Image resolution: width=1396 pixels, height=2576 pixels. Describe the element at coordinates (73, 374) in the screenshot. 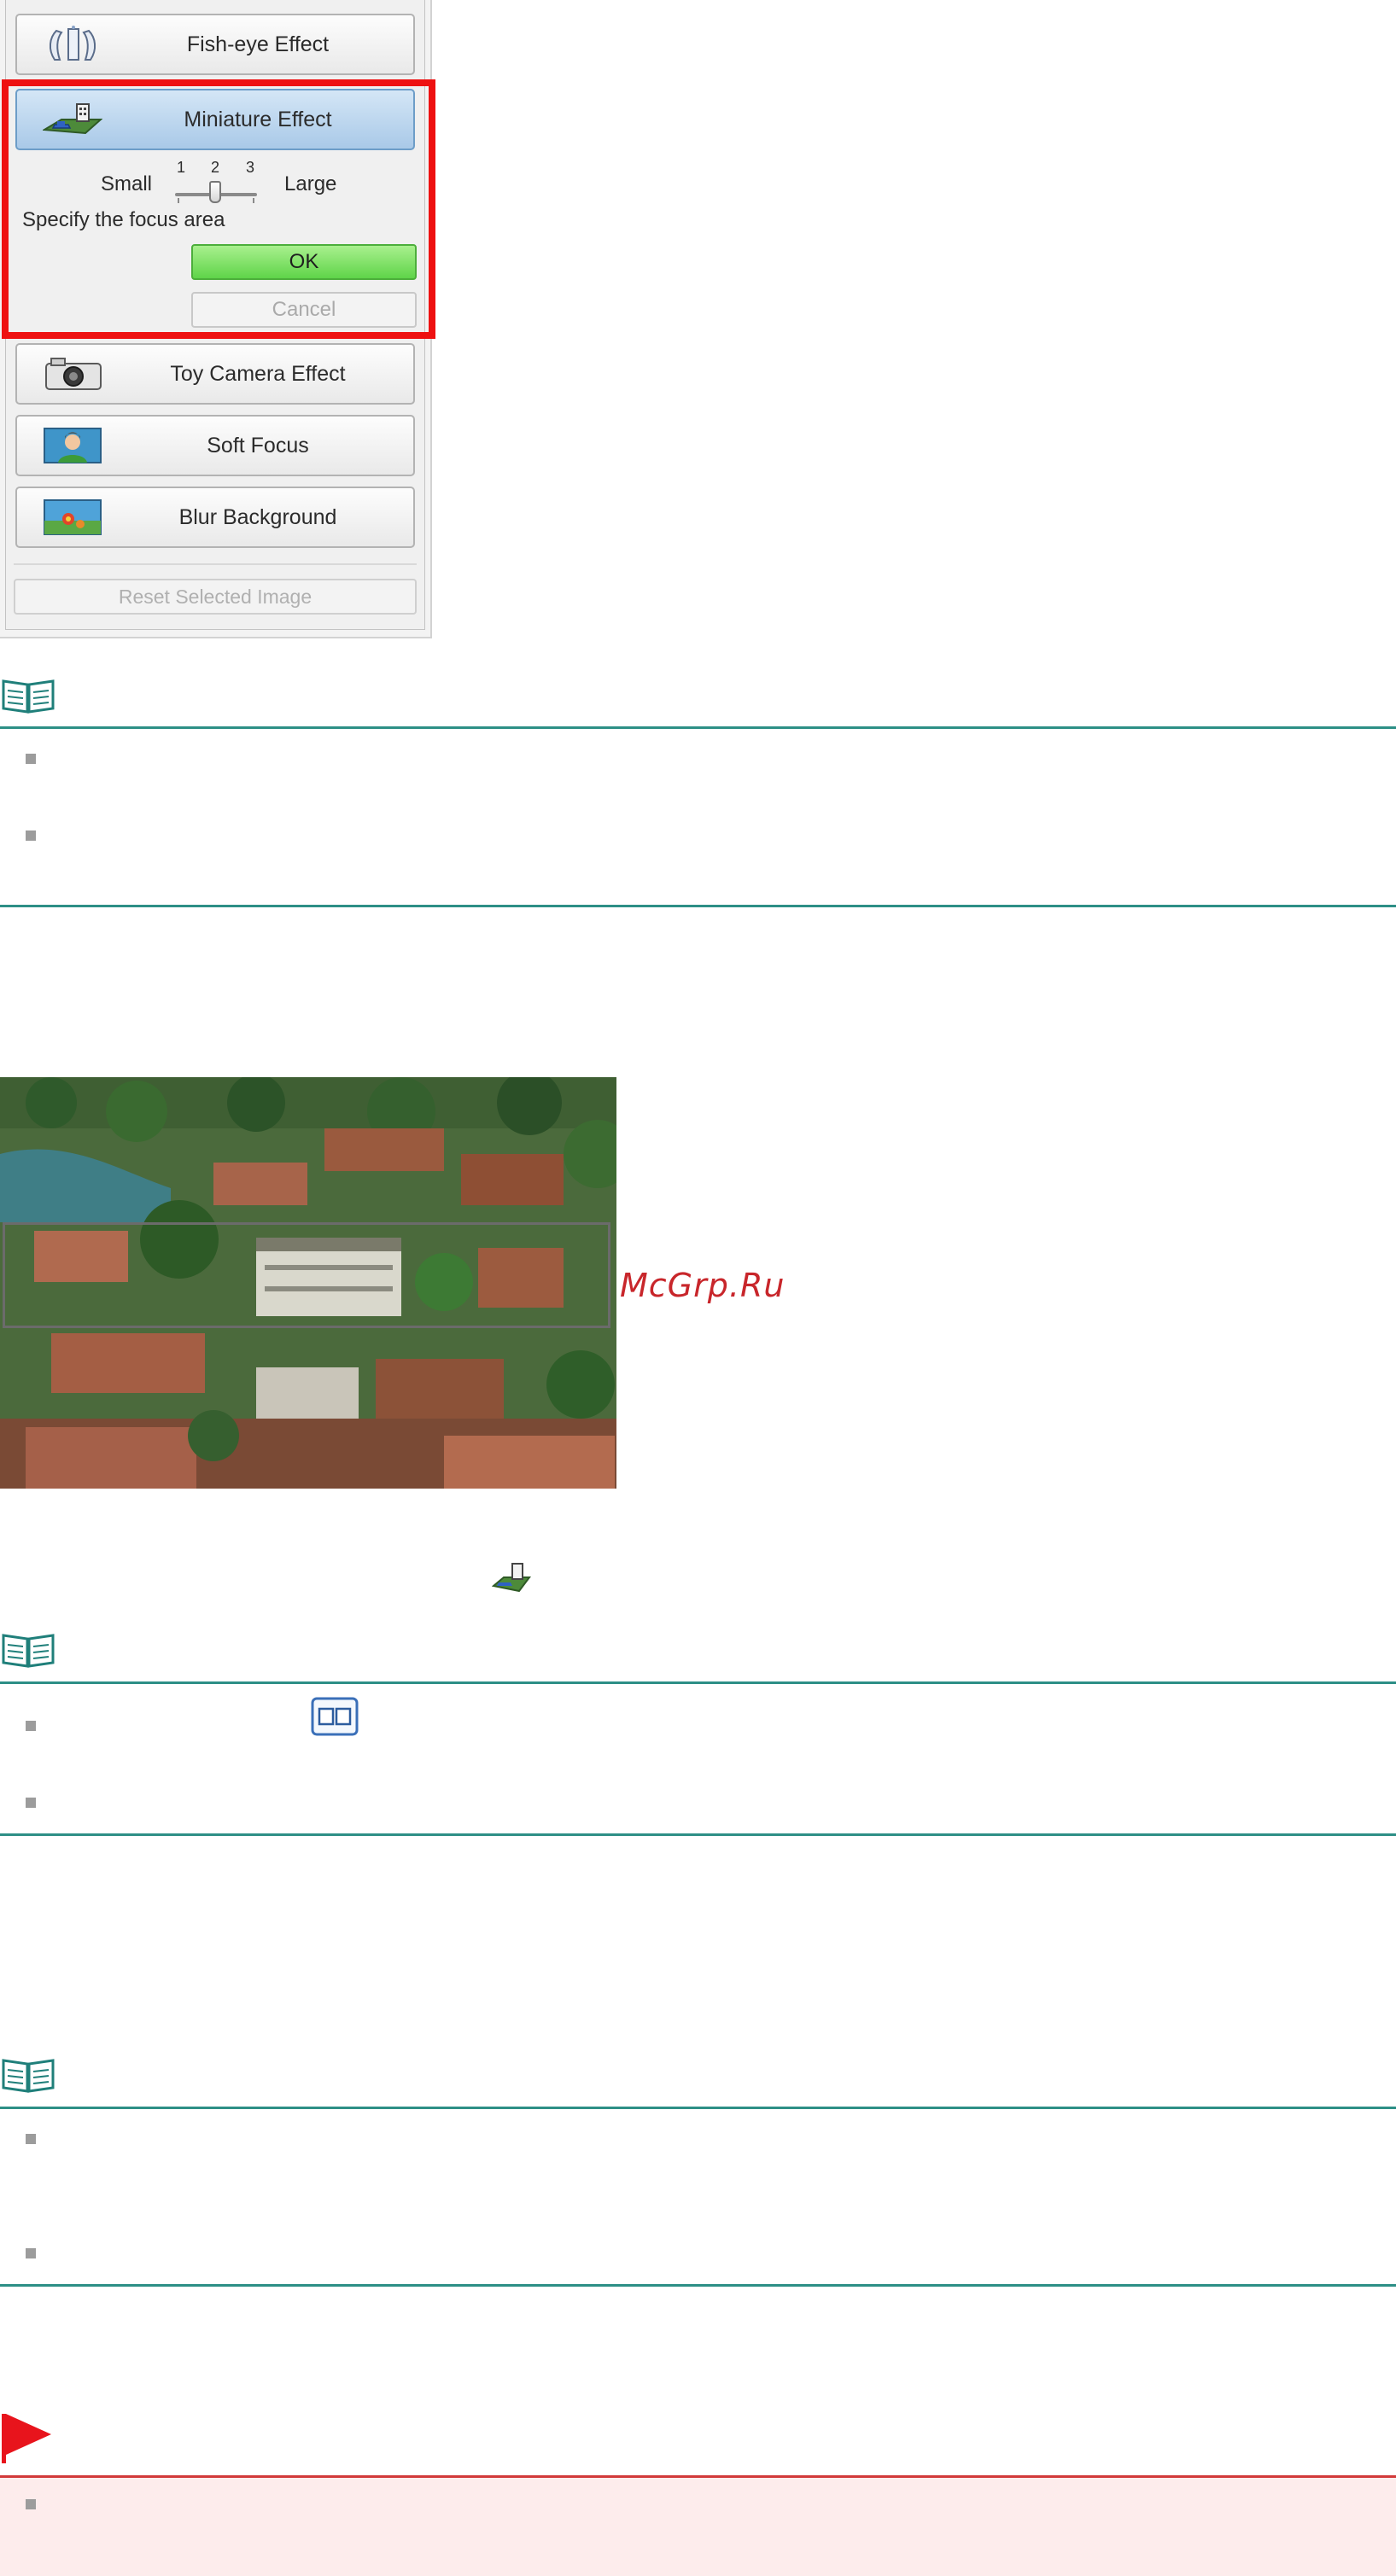

I see `camera-icon` at that location.